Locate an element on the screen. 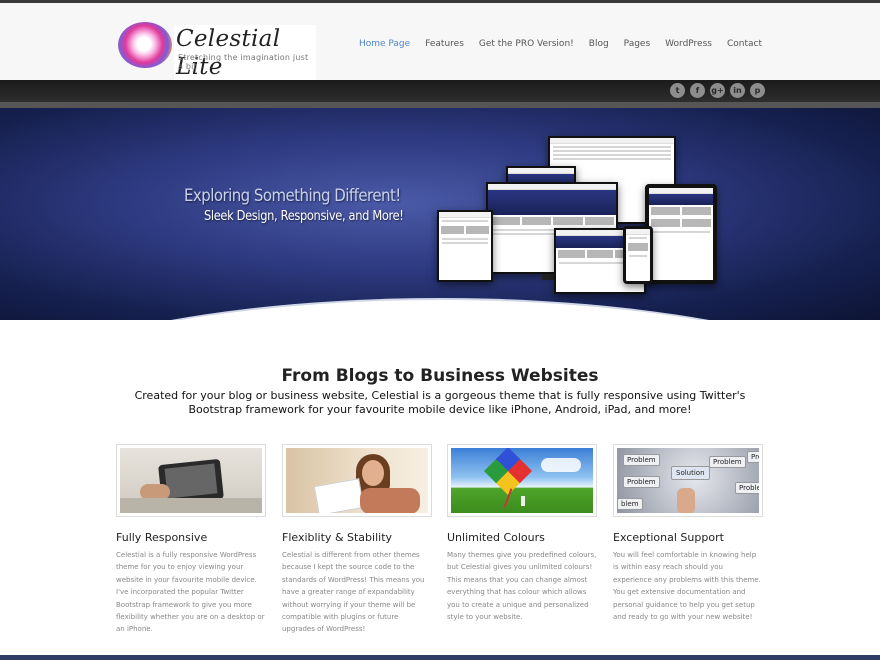 This screenshot has height=660, width=880. google-plus-icon: g+ is located at coordinates (717, 90).